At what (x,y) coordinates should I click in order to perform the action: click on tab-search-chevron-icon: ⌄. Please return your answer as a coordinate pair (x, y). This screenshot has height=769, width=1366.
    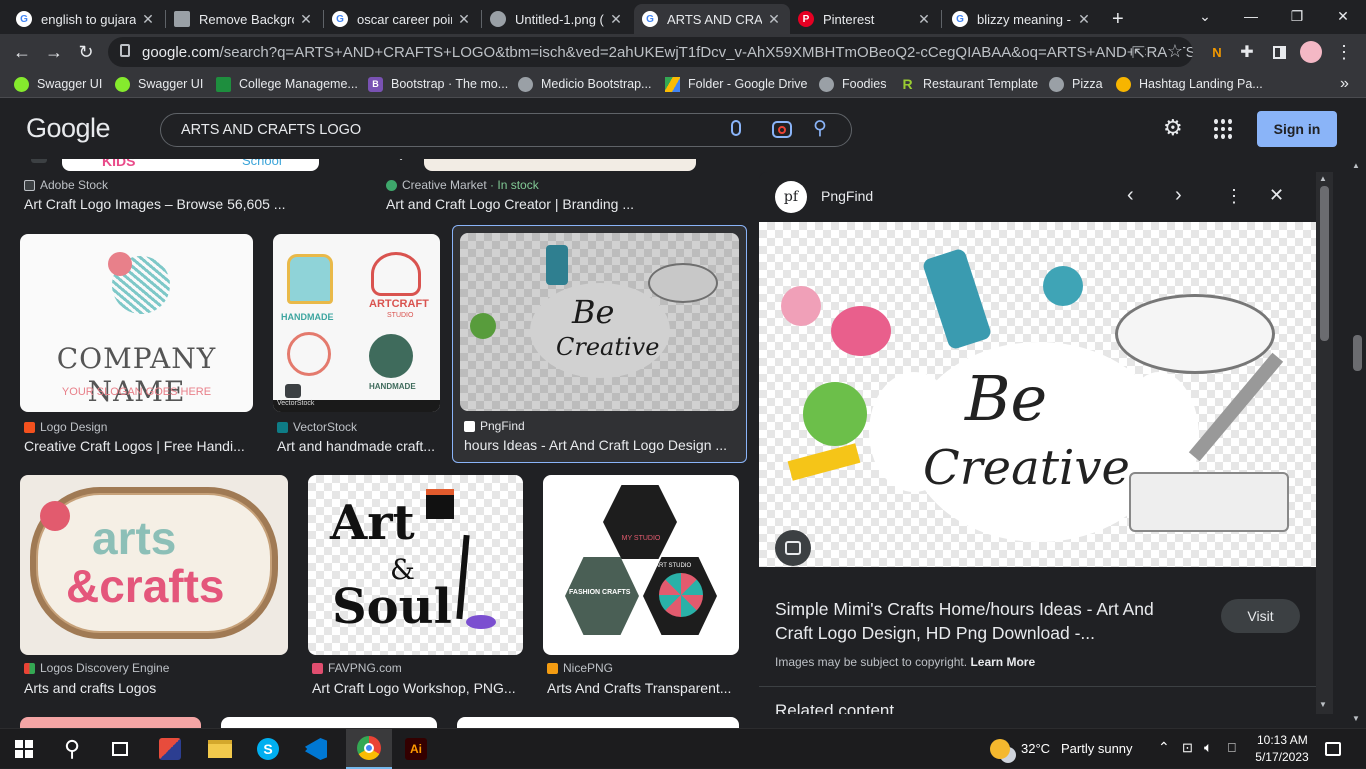
    Looking at the image, I should click on (1205, 16).